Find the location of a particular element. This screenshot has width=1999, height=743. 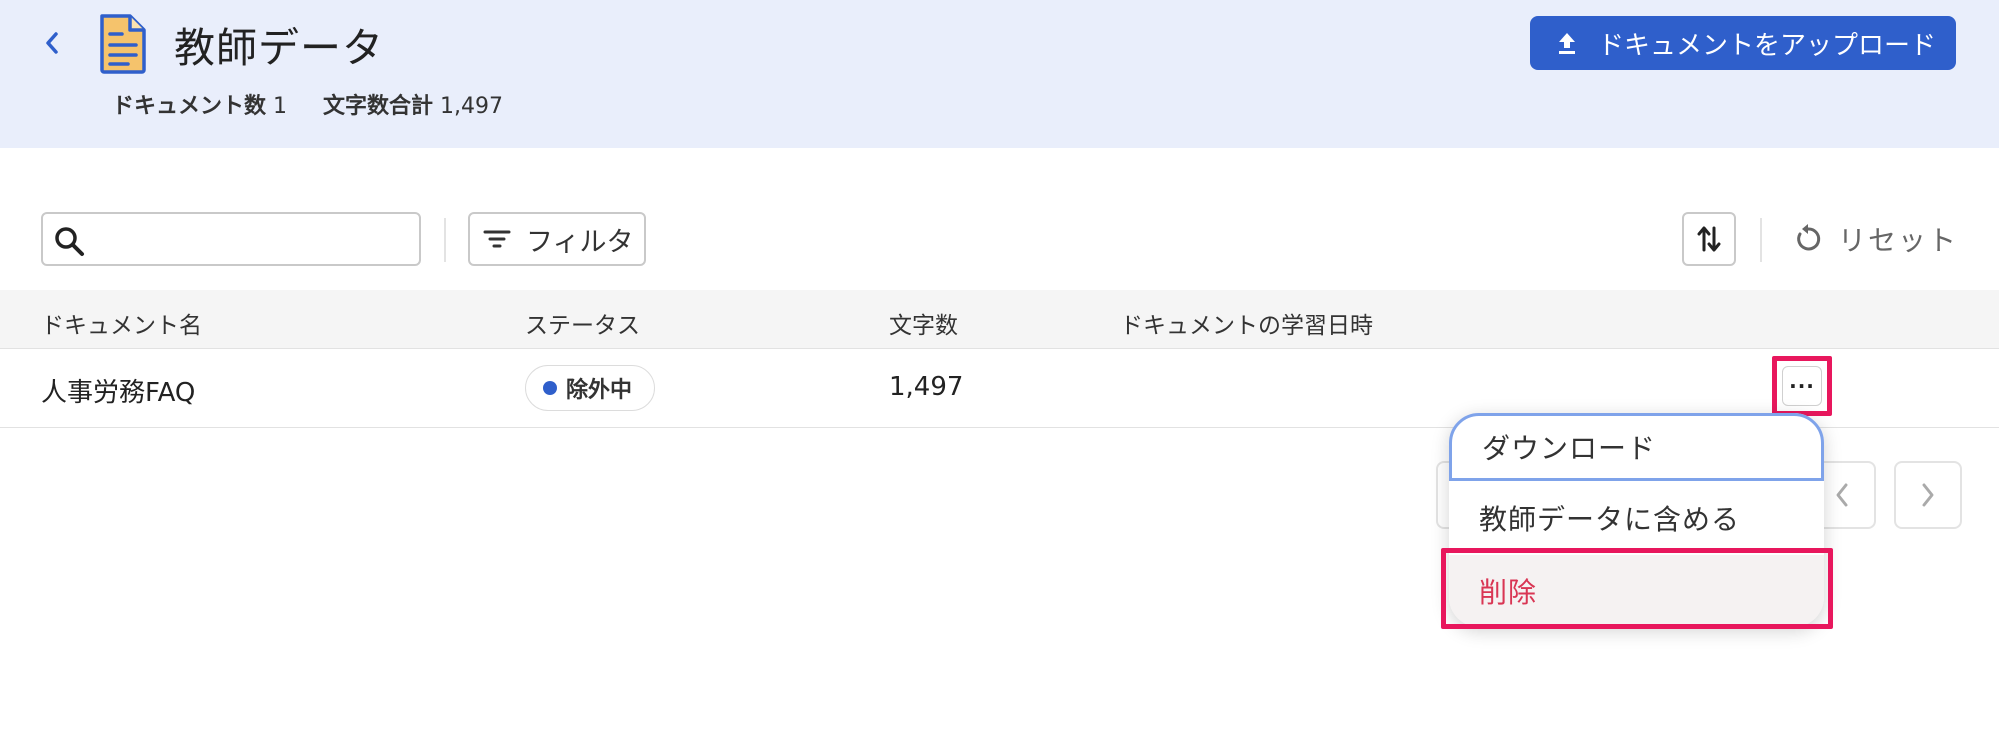

row-actions-menu: ダウンロード 教師データに含める 削除 is located at coordinates (1636, 520).